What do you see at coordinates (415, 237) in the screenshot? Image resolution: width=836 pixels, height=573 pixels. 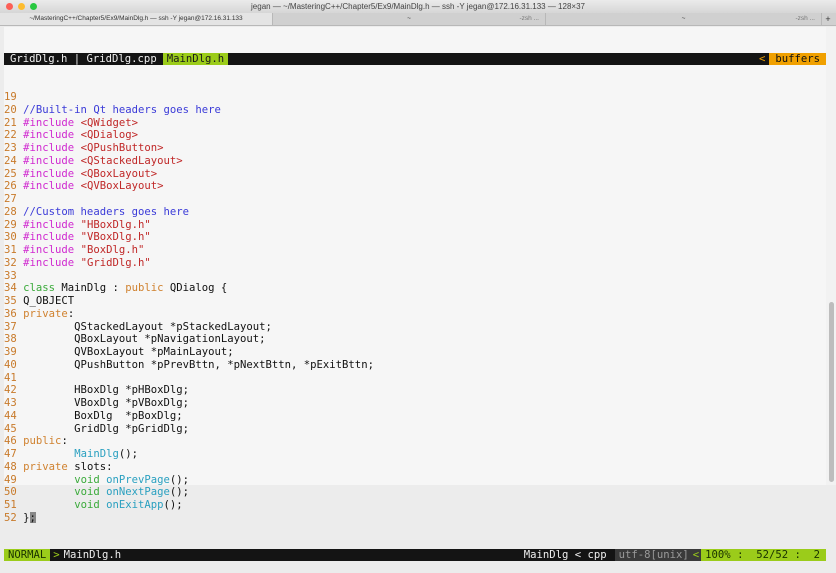 I see `code-line: 30 #include "VBoxDlg.h"` at bounding box center [415, 237].